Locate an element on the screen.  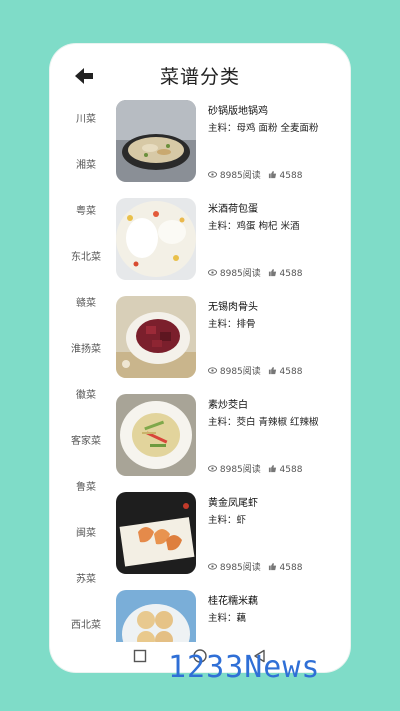
page-title: 菜谱分类 is located at coordinates (199, 77).